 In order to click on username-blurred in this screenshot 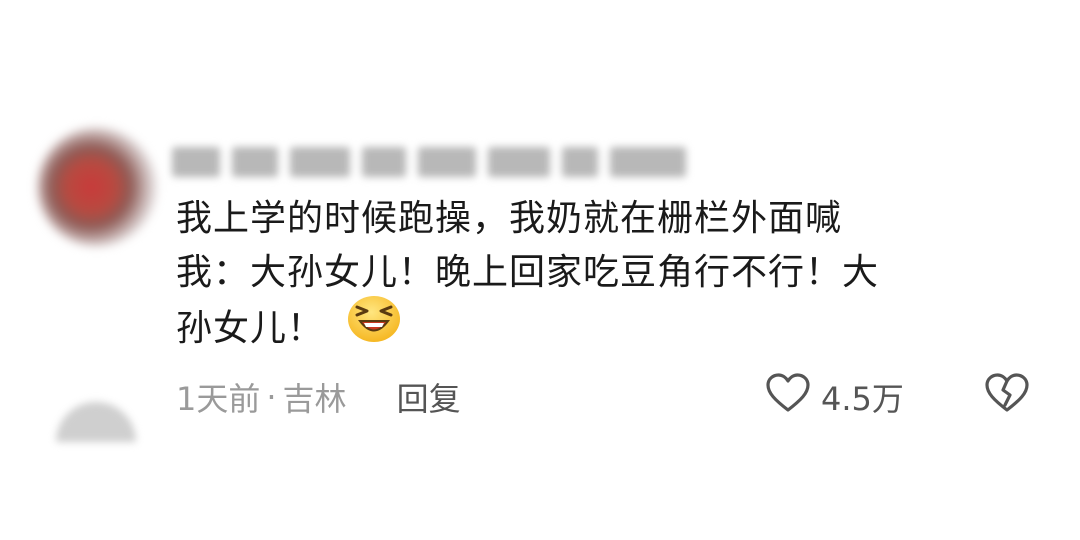, I will do `click(432, 162)`.